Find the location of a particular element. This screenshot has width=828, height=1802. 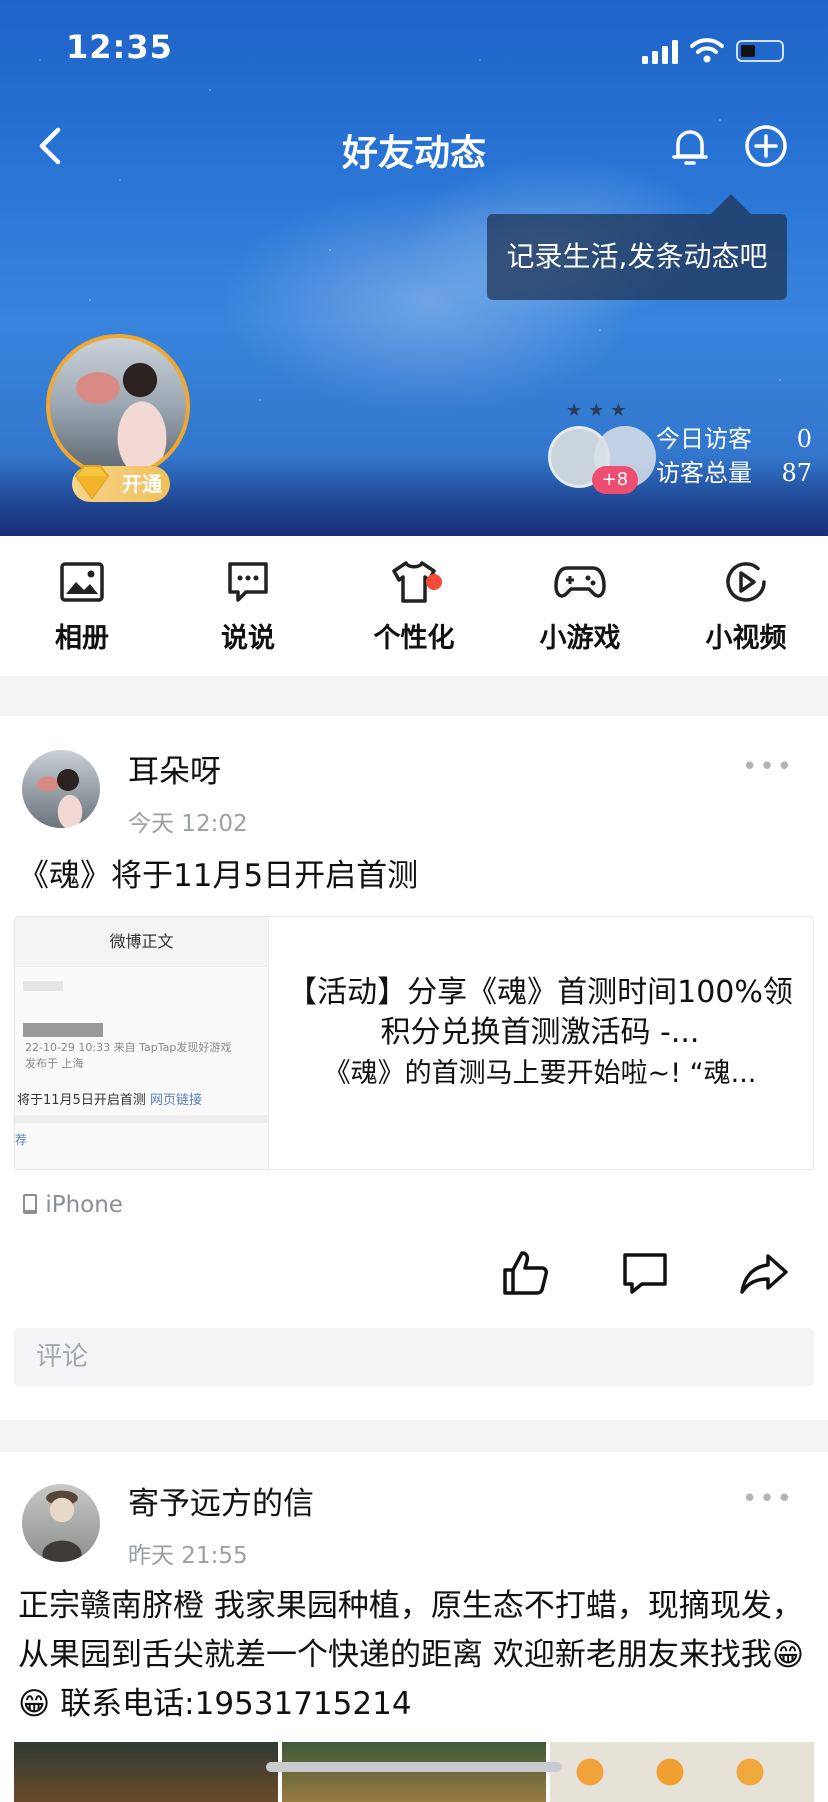

menu-item-personalize: 个性化 is located at coordinates (414, 606).